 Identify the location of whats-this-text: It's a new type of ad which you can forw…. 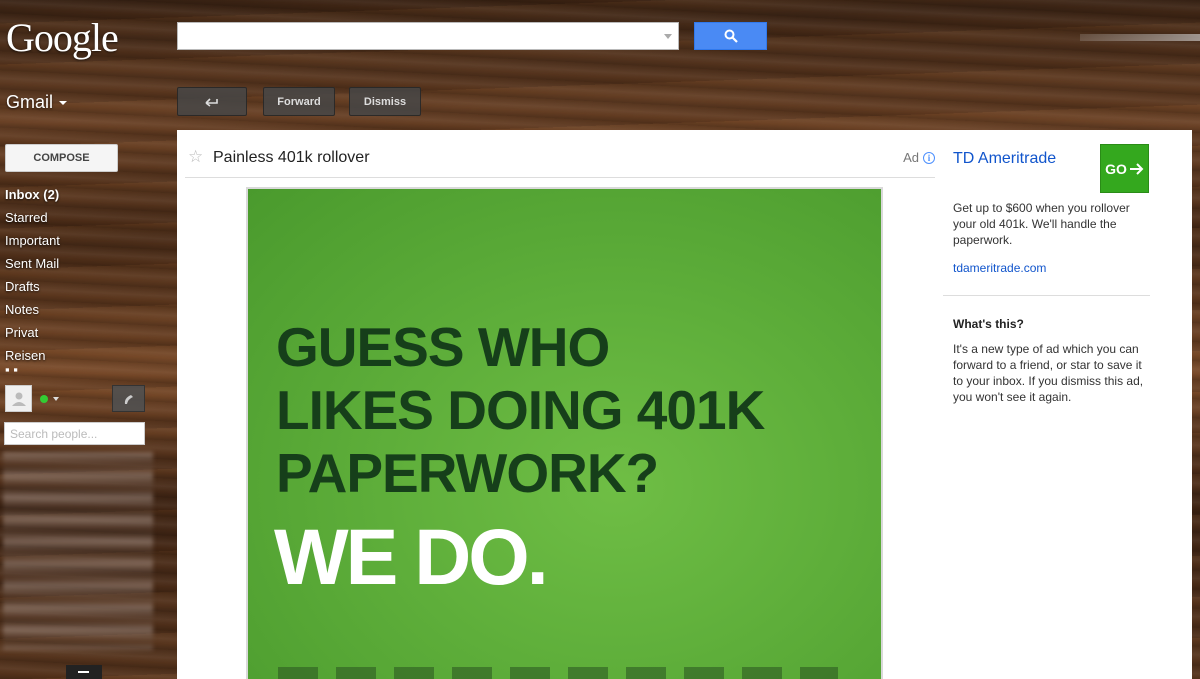
(1048, 373).